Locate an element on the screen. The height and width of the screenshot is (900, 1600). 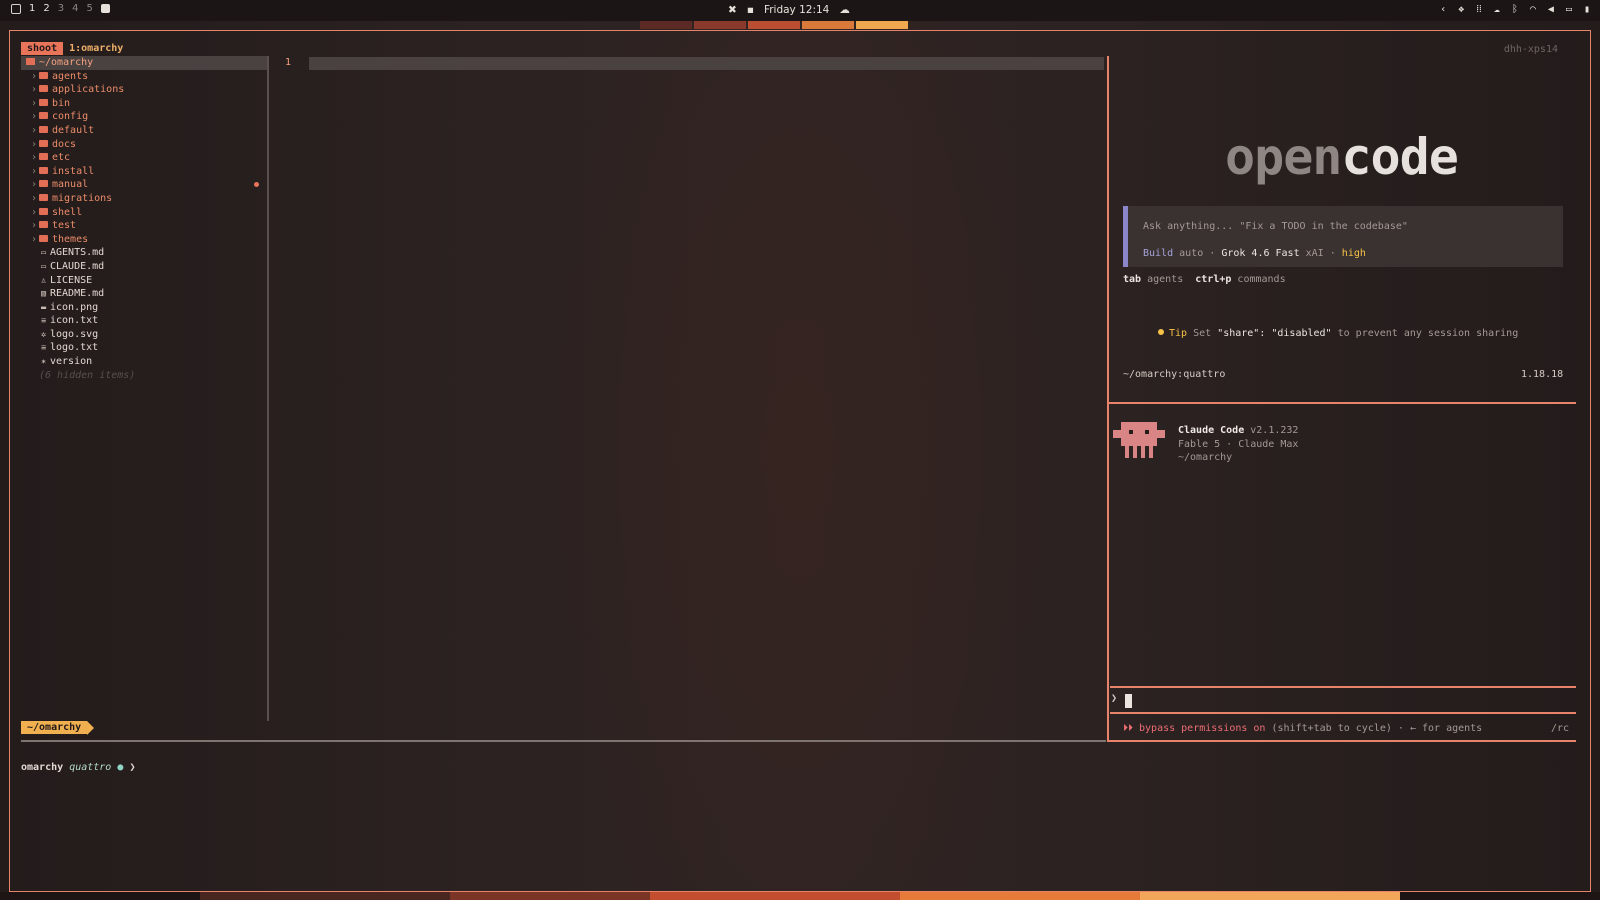
tree-file: ▧ README.md is located at coordinates (144, 294).